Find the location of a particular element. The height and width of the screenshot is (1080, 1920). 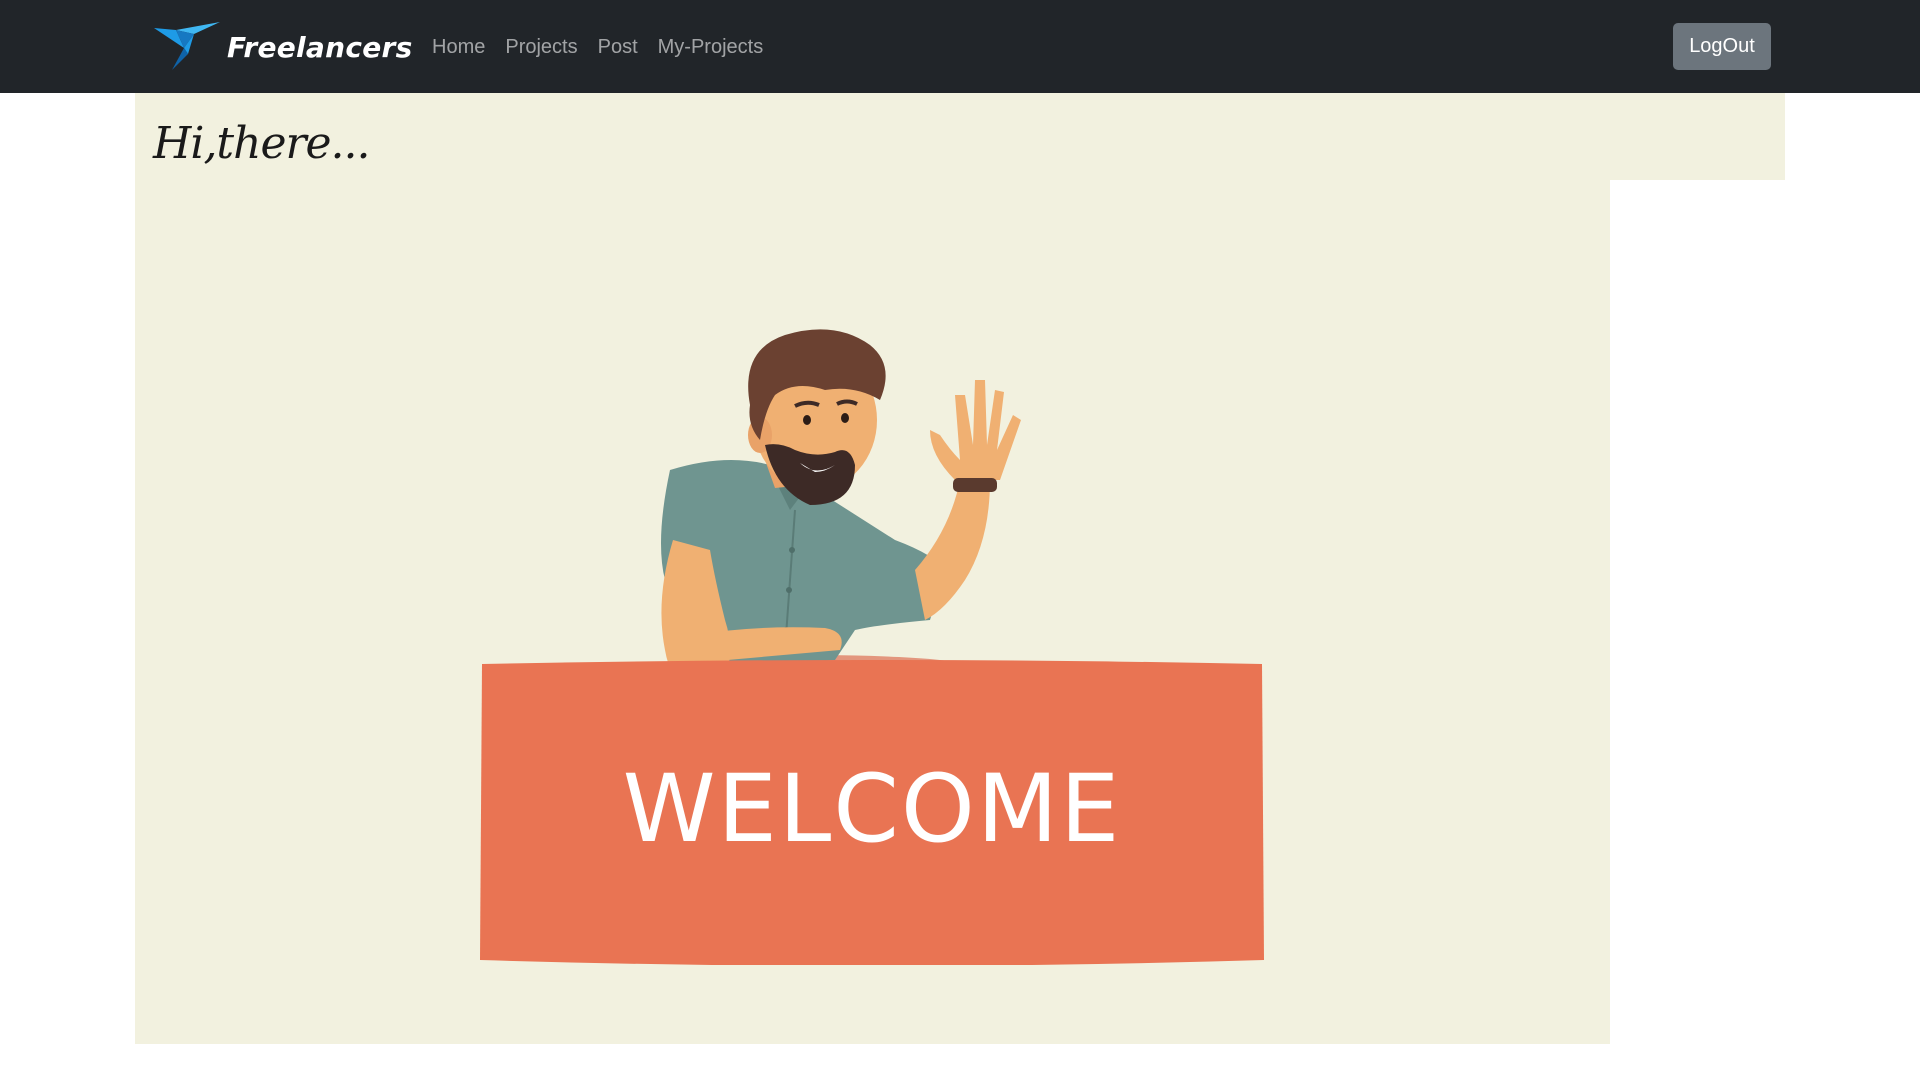

logout-button: LogOut is located at coordinates (1722, 46).